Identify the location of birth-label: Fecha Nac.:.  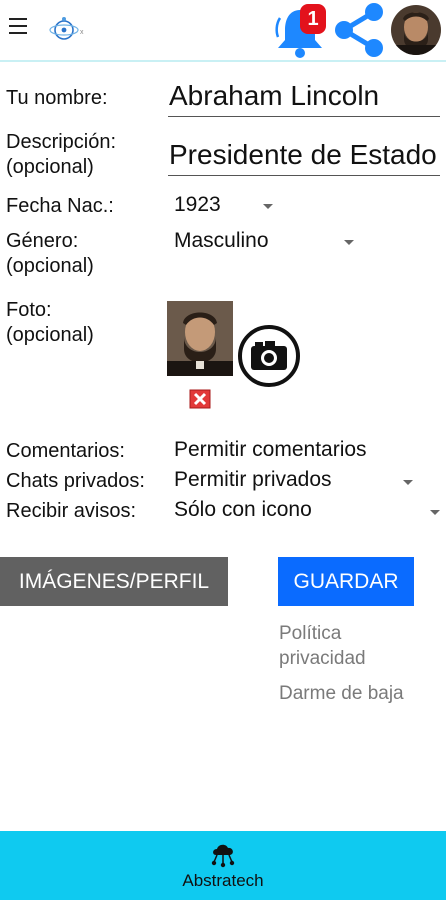
(60, 206).